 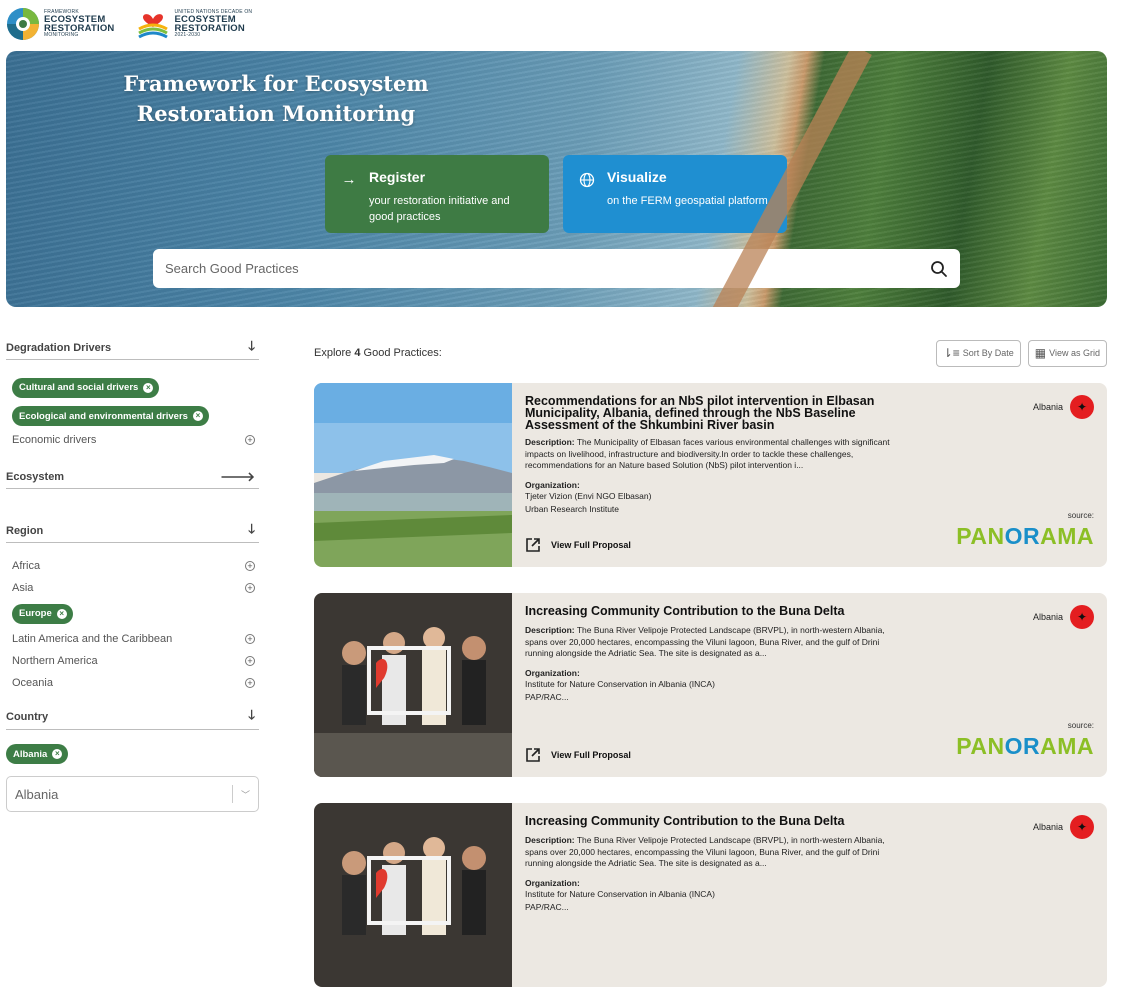 I want to click on albania-flag-icon: ✦, so click(x=1082, y=827).